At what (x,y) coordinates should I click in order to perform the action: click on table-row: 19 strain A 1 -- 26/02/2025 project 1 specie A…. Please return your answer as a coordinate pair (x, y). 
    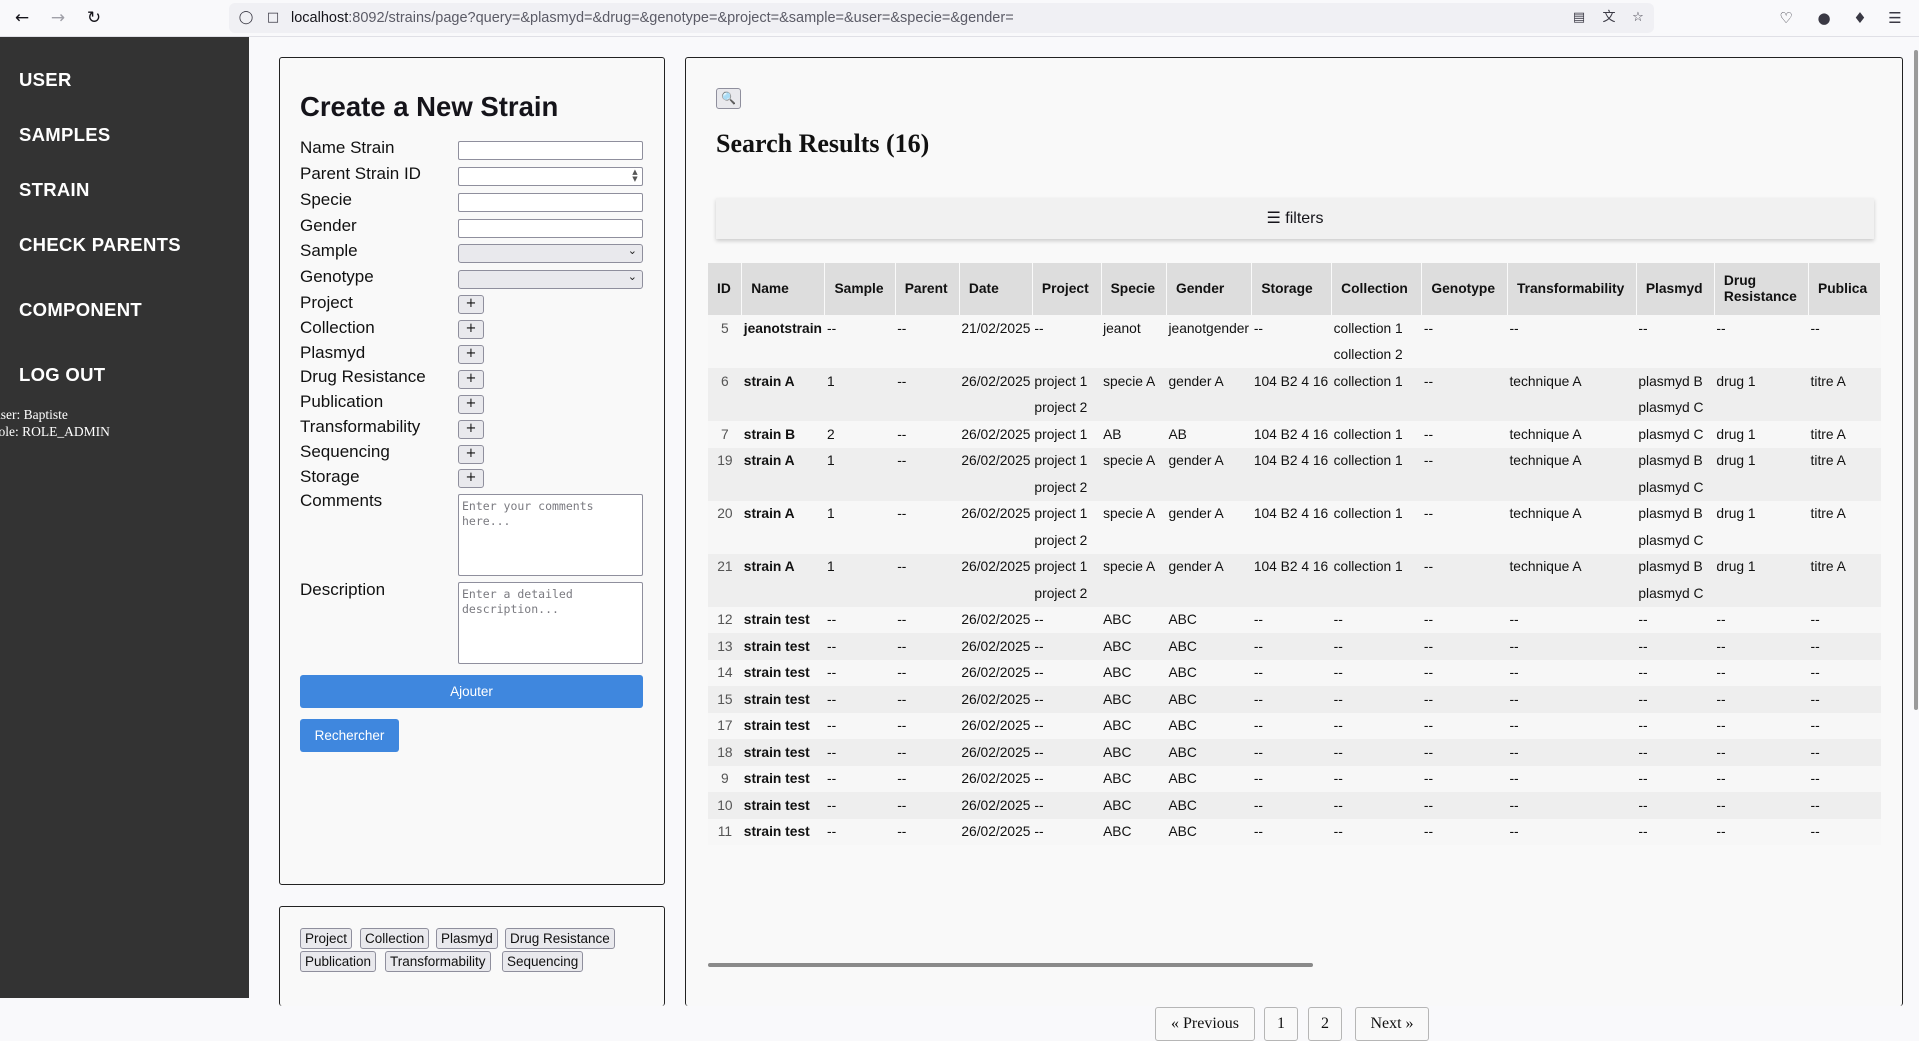
    Looking at the image, I should click on (1294, 460).